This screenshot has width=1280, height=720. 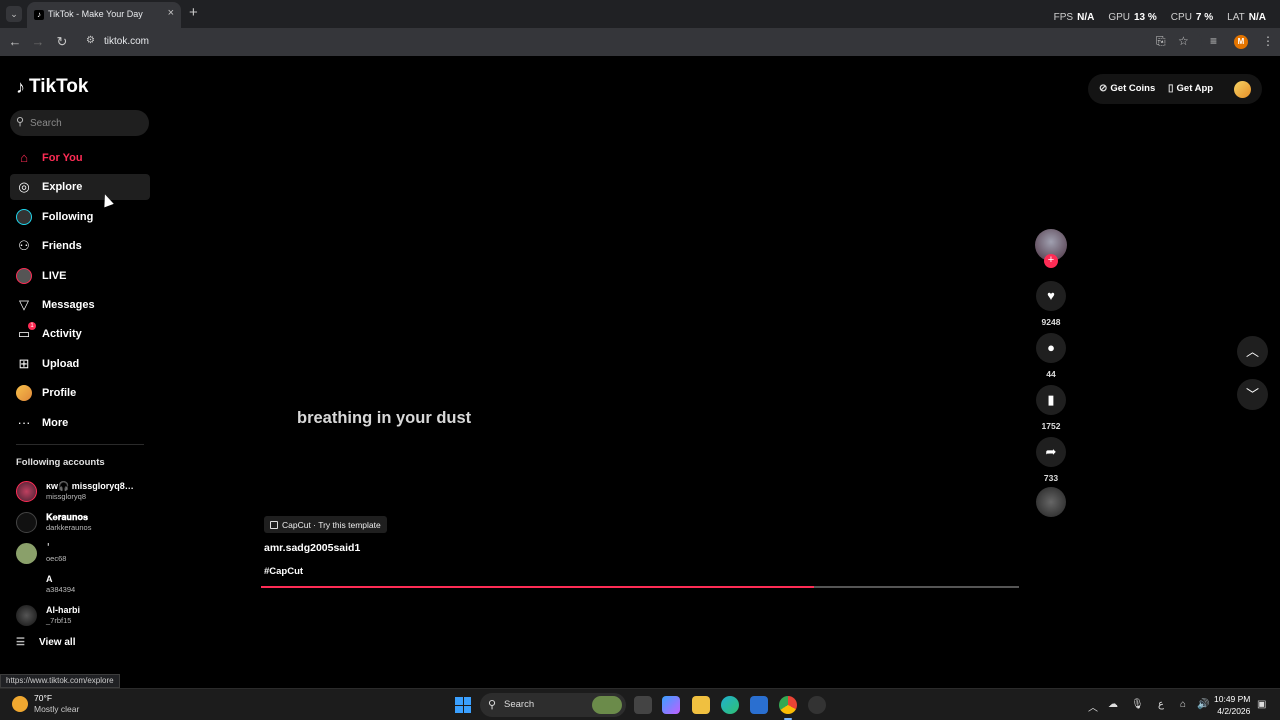 What do you see at coordinates (193, 12) in the screenshot?
I see `new-tab-button: +` at bounding box center [193, 12].